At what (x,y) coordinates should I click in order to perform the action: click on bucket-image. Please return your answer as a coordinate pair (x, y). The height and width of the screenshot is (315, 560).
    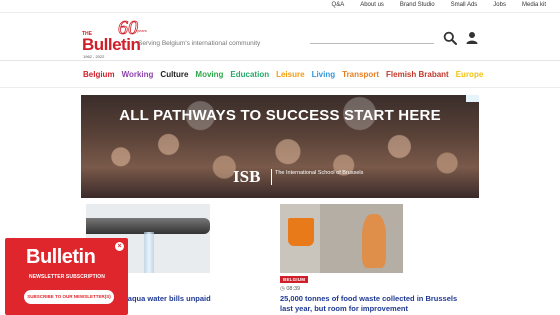
    Looking at the image, I should click on (301, 232).